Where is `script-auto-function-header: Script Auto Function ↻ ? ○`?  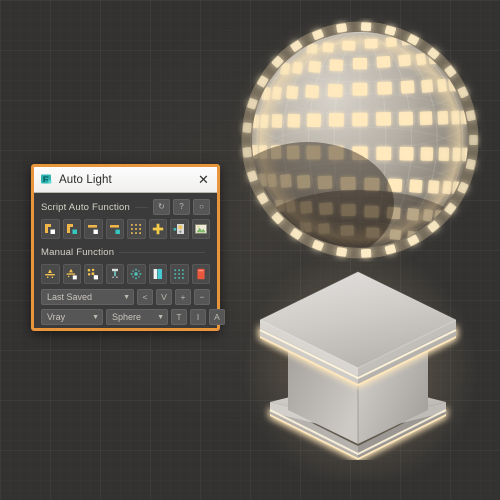 script-auto-function-header: Script Auto Function ↻ ? ○ is located at coordinates (125, 207).